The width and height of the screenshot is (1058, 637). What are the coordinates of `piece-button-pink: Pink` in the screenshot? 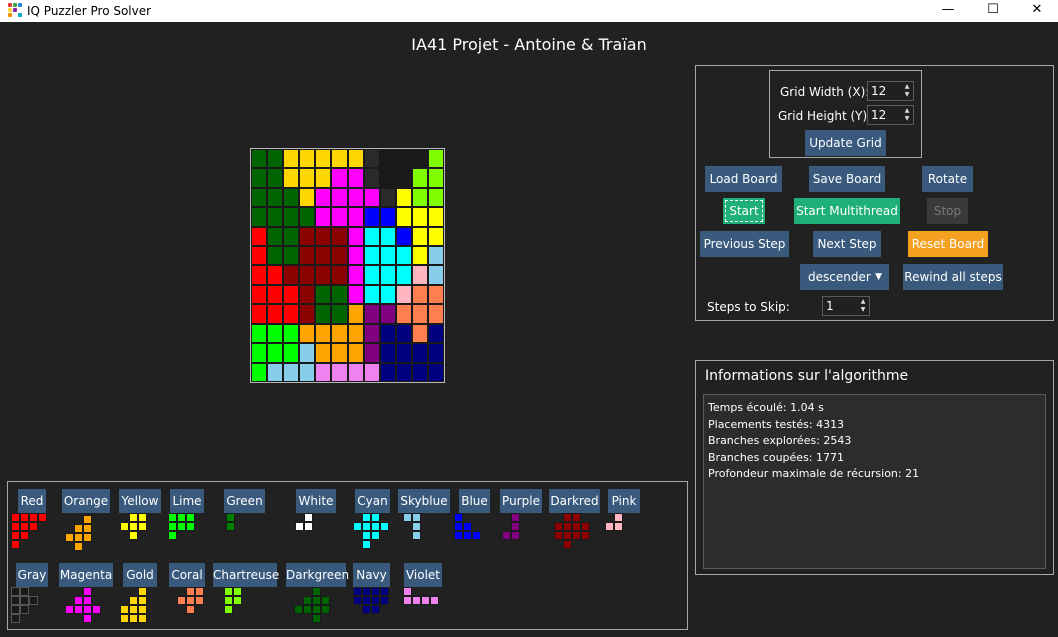 It's located at (624, 501).